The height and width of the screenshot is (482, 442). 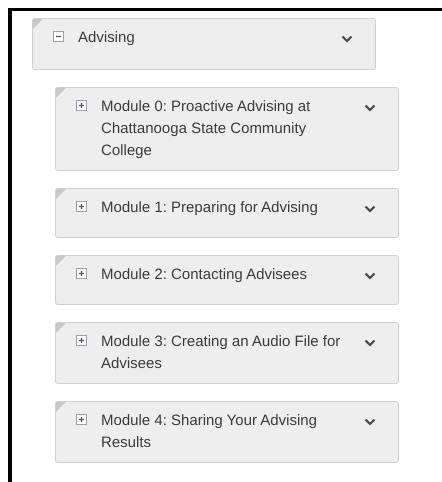 I want to click on module-card: Advising, so click(x=204, y=44).